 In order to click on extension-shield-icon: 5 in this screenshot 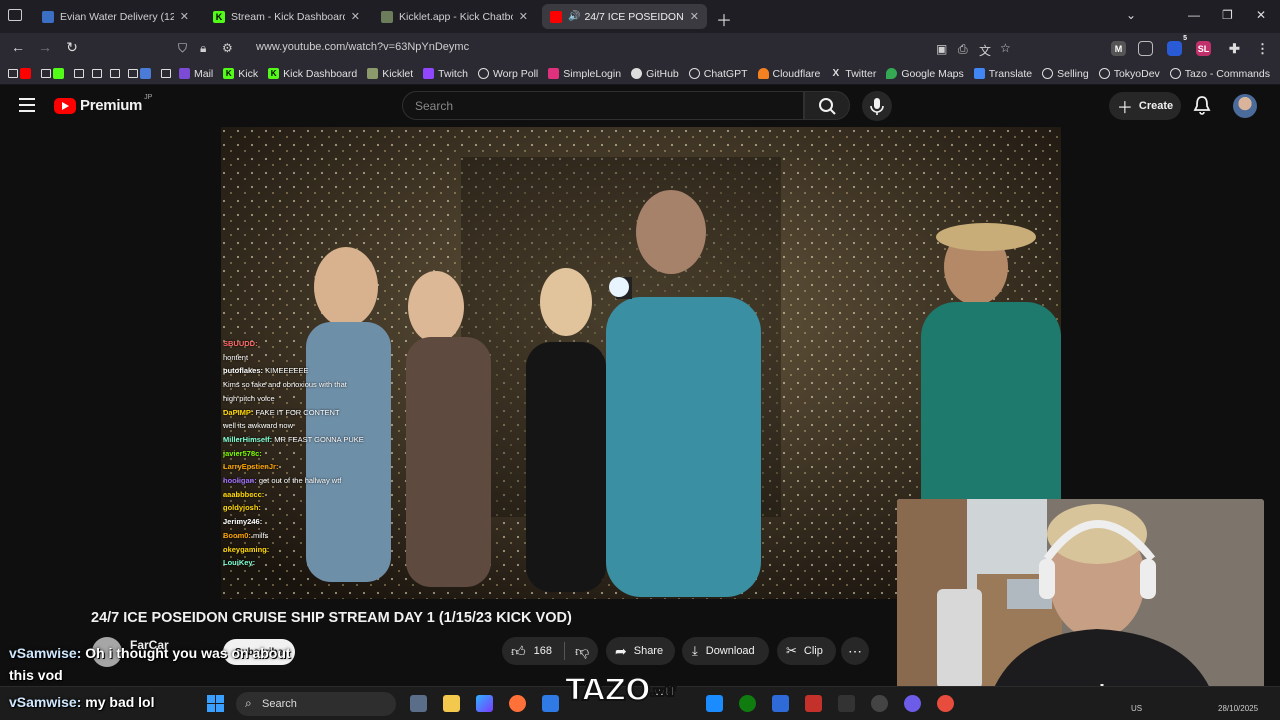, I will do `click(1177, 45)`.